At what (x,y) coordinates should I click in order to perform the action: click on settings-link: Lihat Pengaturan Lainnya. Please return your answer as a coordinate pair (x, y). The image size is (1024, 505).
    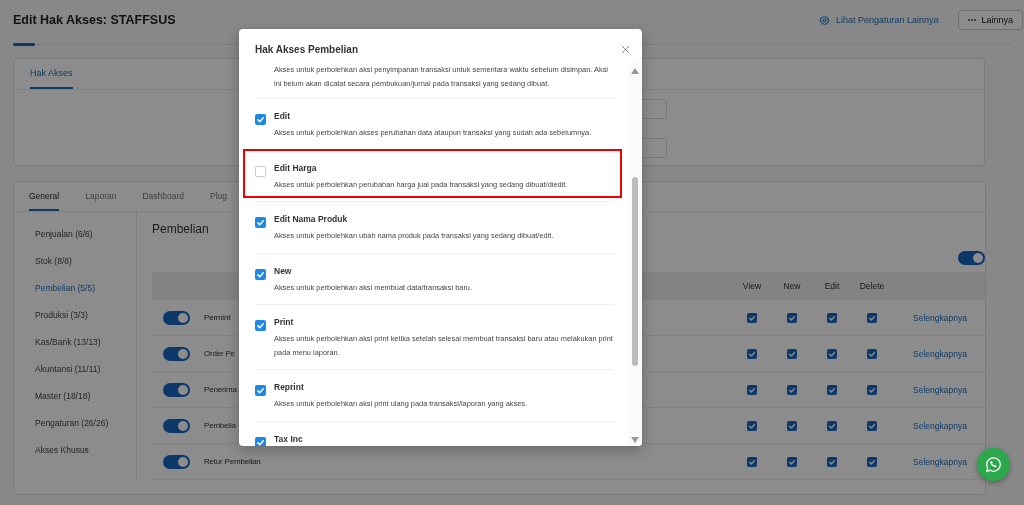
    Looking at the image, I should click on (887, 20).